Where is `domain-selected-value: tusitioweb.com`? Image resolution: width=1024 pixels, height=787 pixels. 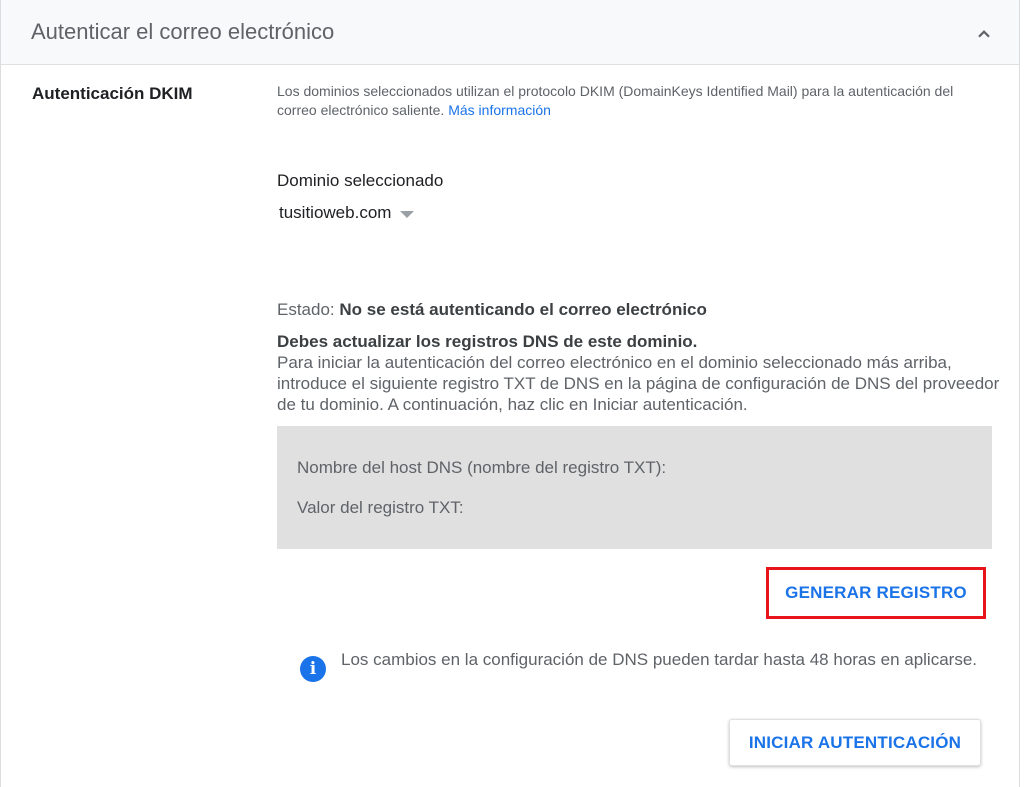 domain-selected-value: tusitioweb.com is located at coordinates (335, 212).